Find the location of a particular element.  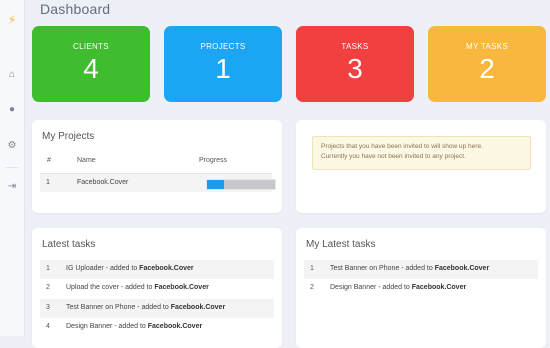

sidebar-divider is located at coordinates (12, 167).